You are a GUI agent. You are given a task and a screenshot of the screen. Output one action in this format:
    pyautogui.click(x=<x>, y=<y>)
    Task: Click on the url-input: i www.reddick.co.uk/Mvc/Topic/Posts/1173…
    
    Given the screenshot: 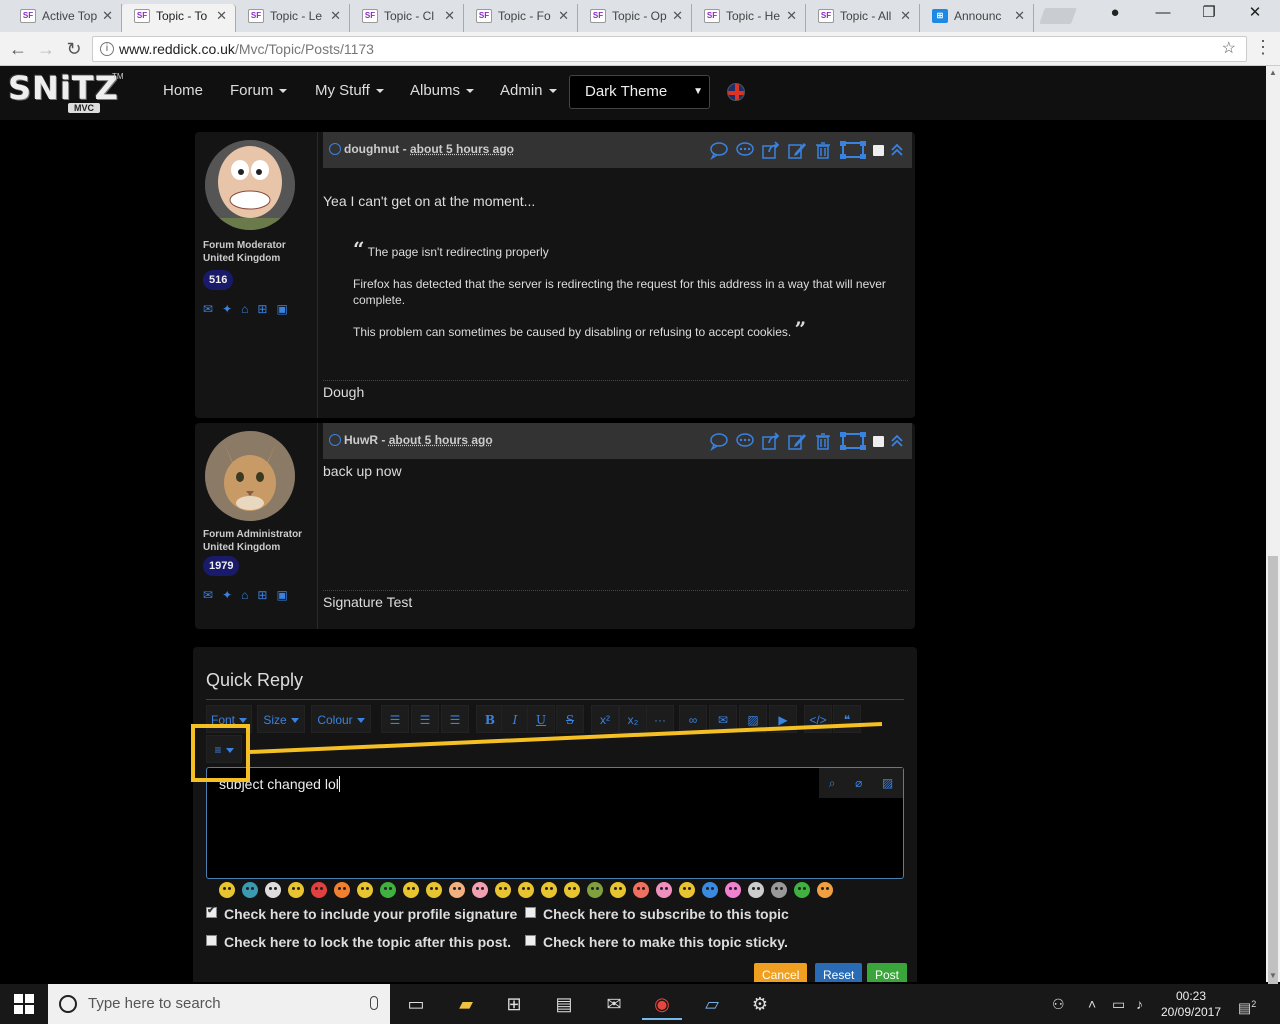 What is the action you would take?
    pyautogui.click(x=669, y=49)
    